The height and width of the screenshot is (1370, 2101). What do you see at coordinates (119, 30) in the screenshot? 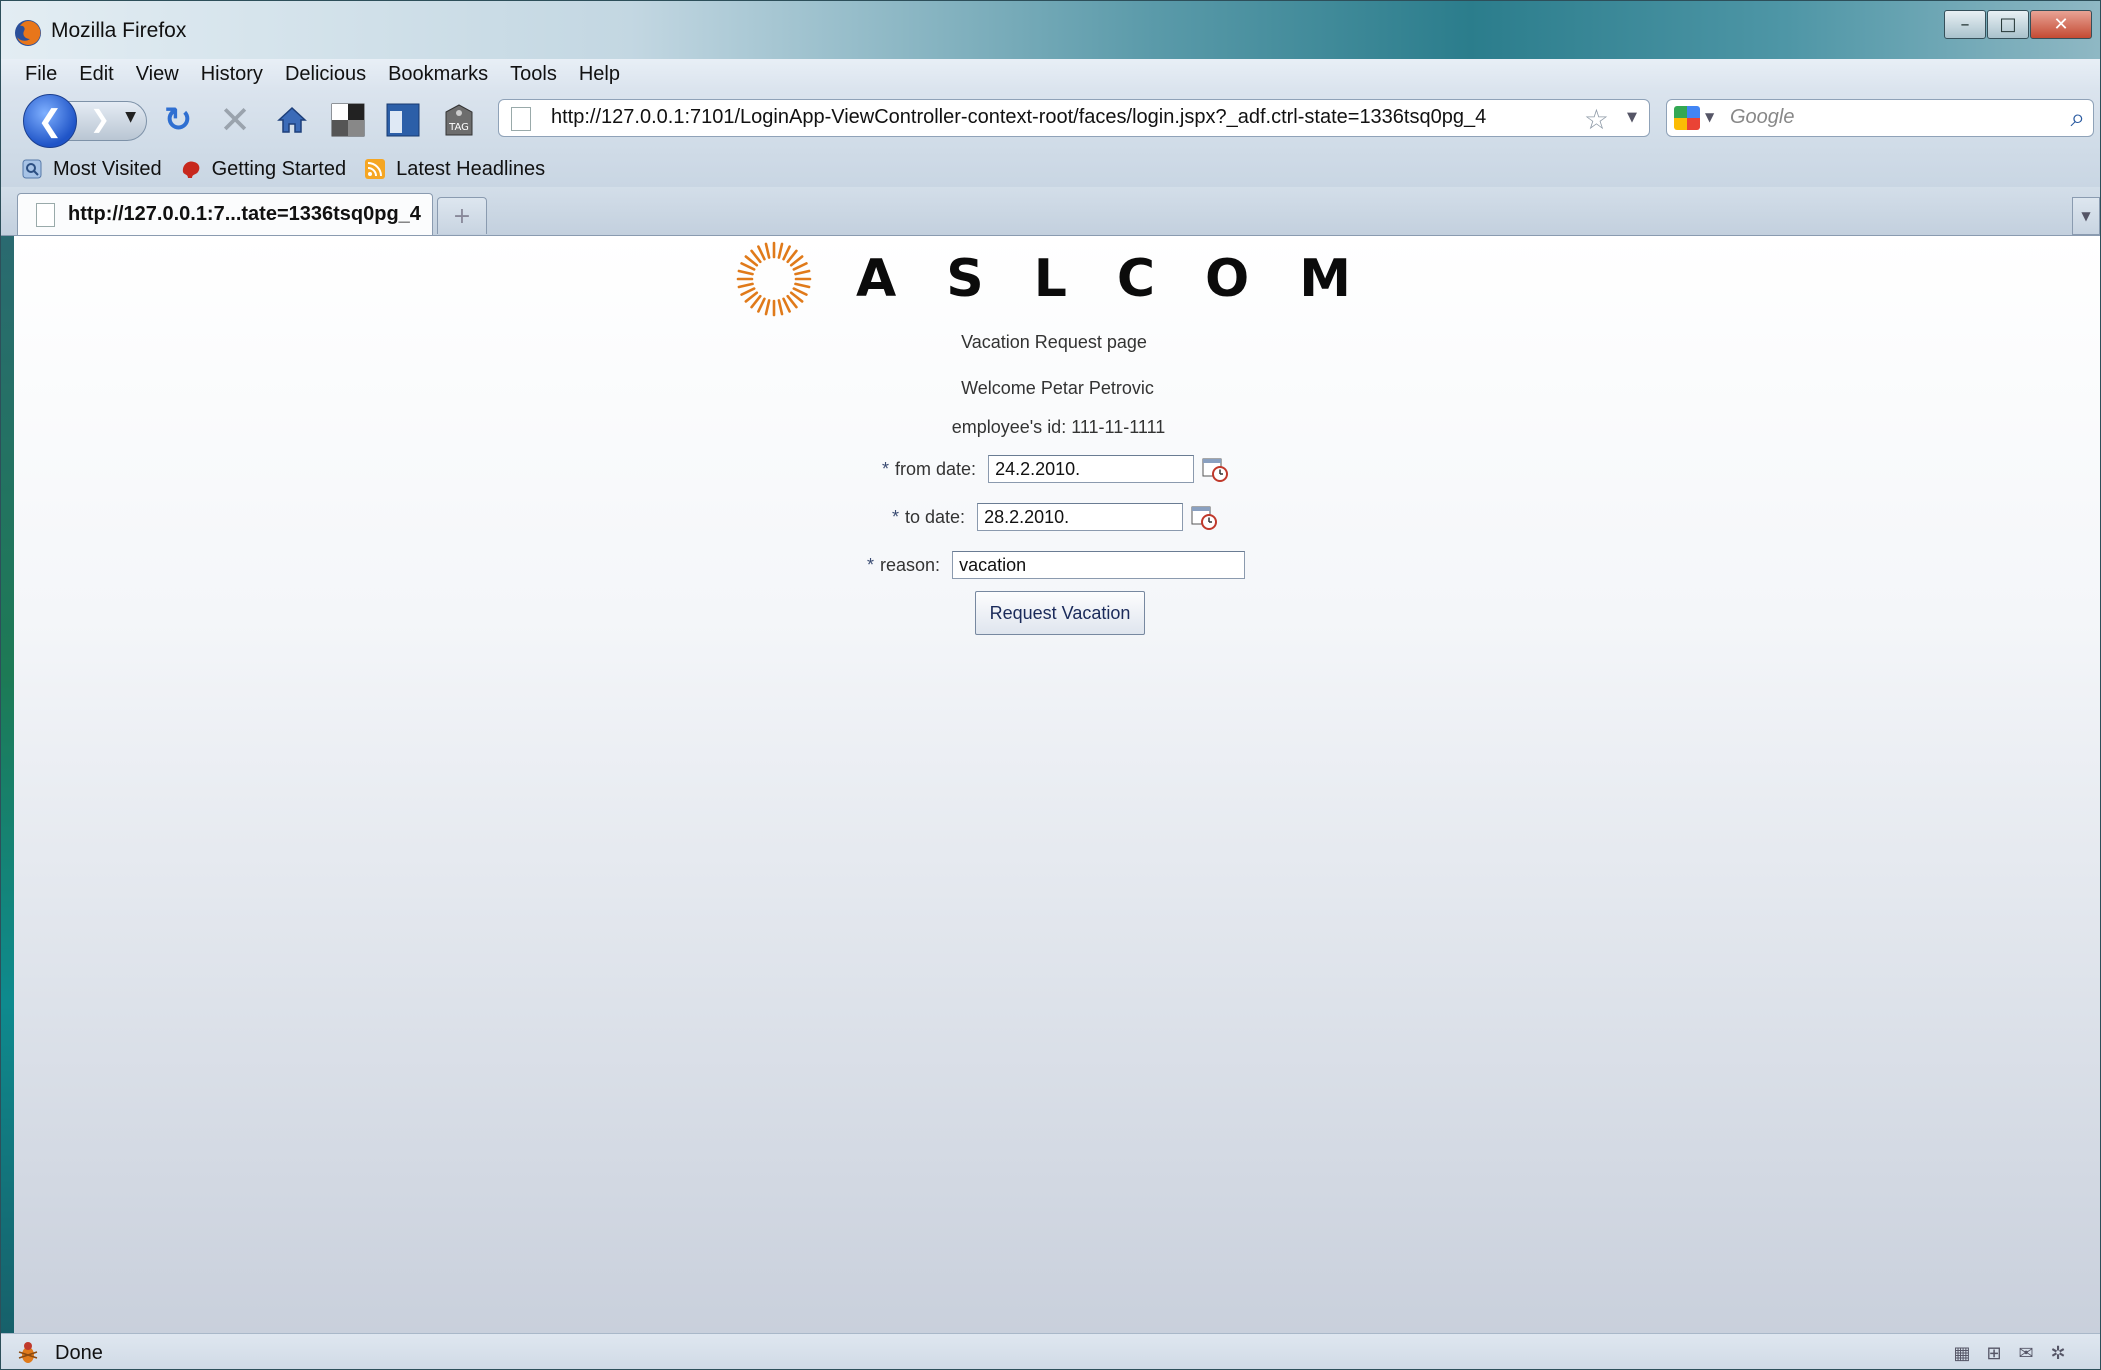
I see `window-title: Mozilla Firefox` at bounding box center [119, 30].